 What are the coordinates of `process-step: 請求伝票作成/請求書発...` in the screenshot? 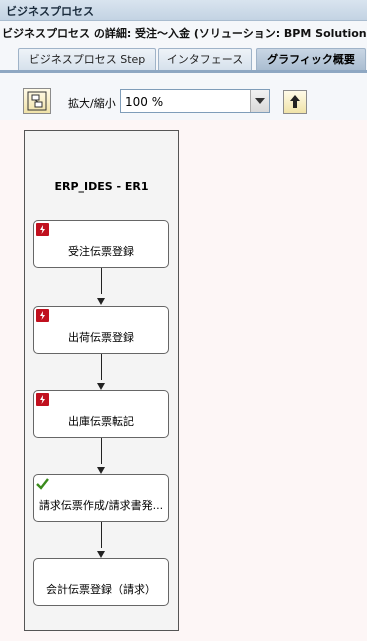 It's located at (101, 498).